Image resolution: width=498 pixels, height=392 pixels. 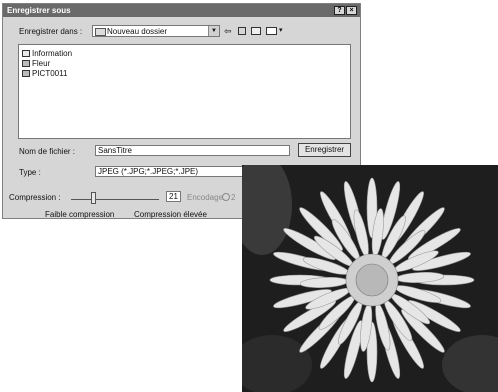 What do you see at coordinates (181, 10) in the screenshot?
I see `dialog-titlebar: Enregistrer sous ? ×` at bounding box center [181, 10].